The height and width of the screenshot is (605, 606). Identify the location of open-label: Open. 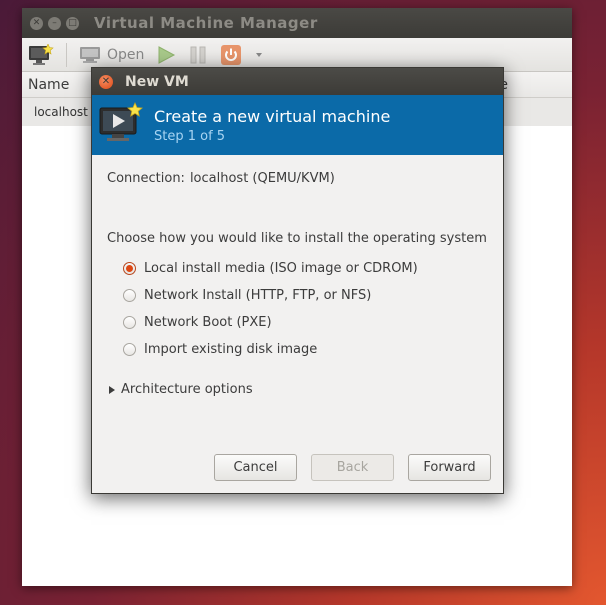
(126, 54).